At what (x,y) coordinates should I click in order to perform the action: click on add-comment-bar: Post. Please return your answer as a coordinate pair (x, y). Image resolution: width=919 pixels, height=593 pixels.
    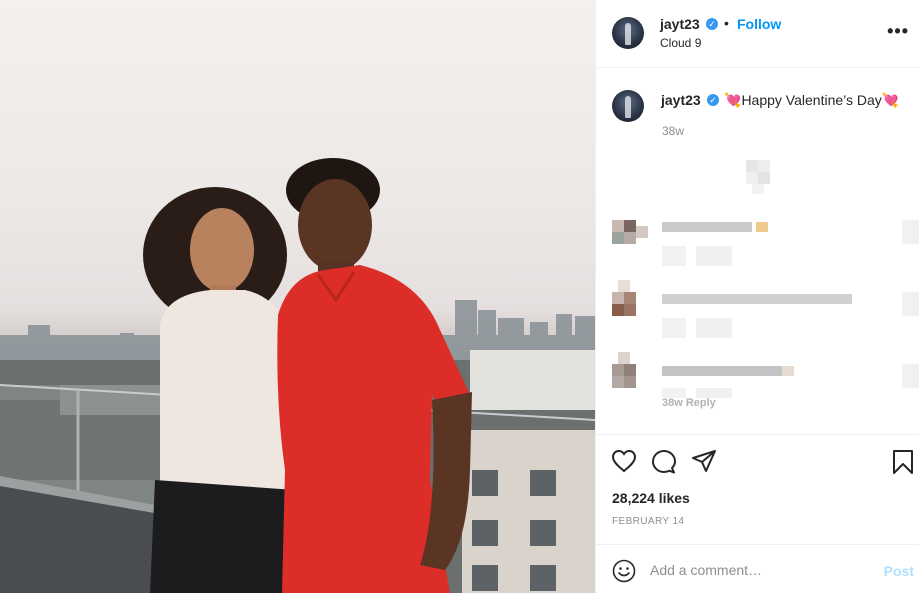
    Looking at the image, I should click on (757, 568).